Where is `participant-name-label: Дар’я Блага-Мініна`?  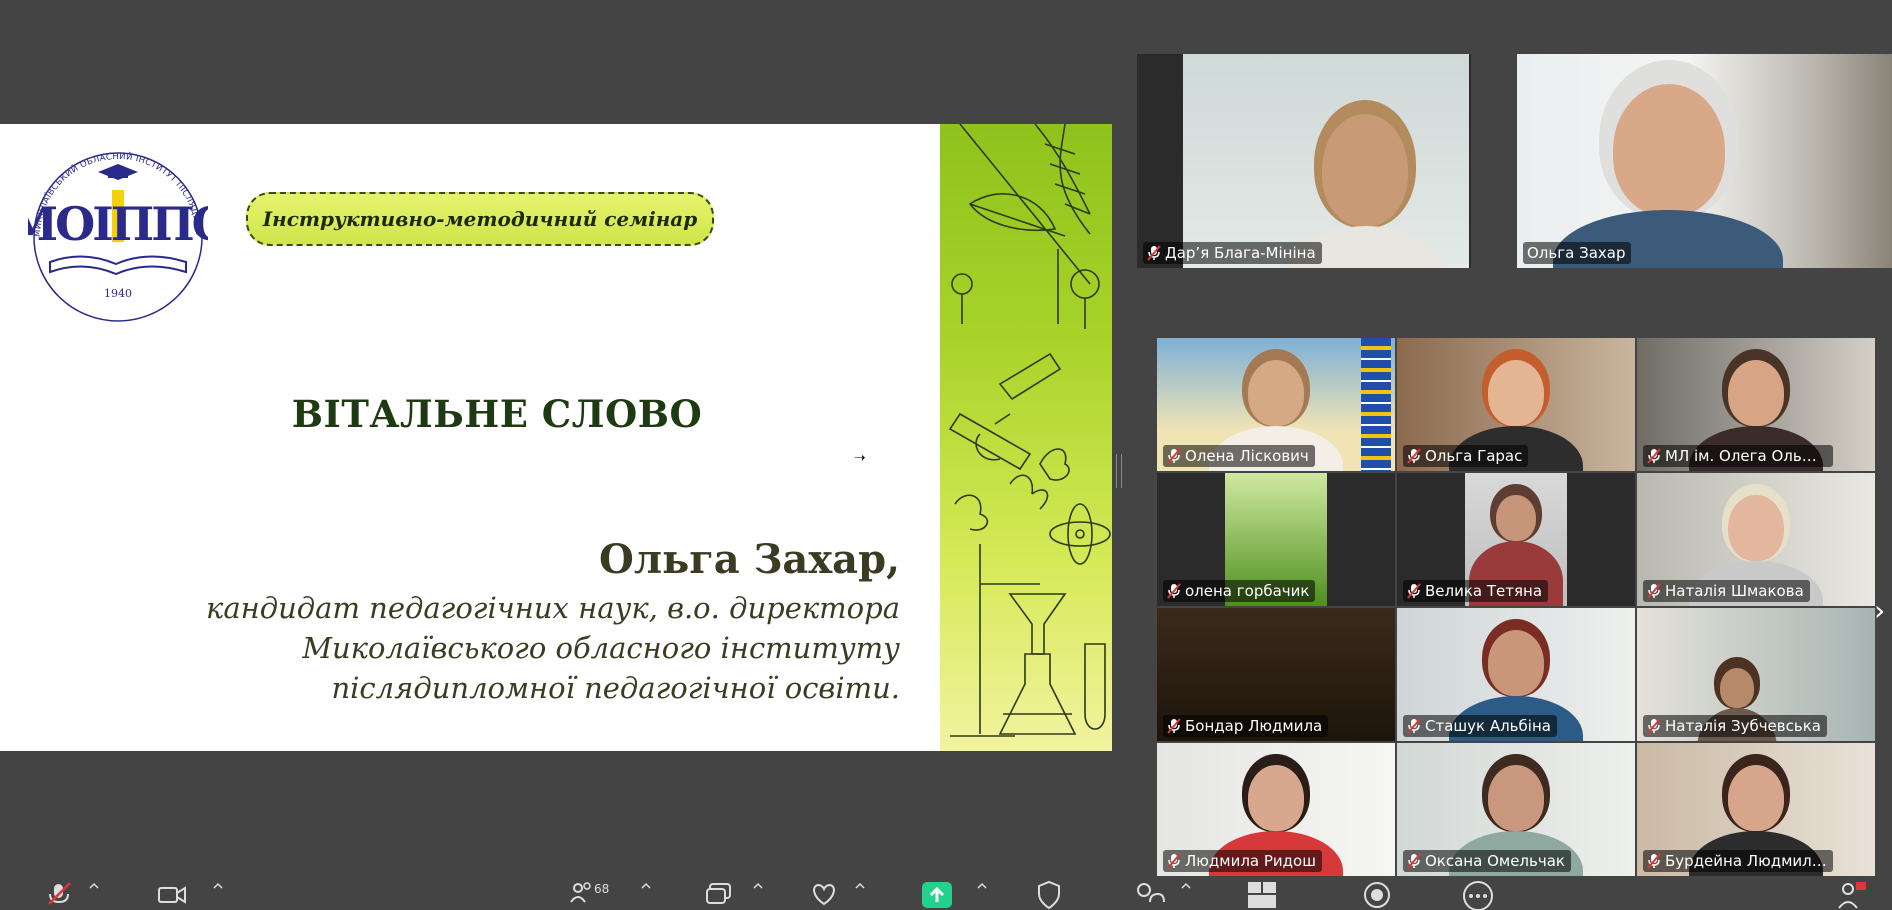
participant-name-label: Дар’я Блага-Мініна is located at coordinates (1232, 253).